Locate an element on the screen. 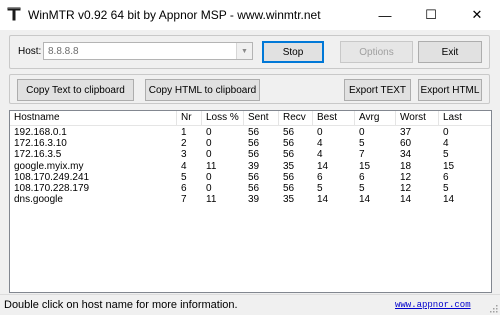 This screenshot has height=315, width=500. column-header-recv: Recv is located at coordinates (296, 118).